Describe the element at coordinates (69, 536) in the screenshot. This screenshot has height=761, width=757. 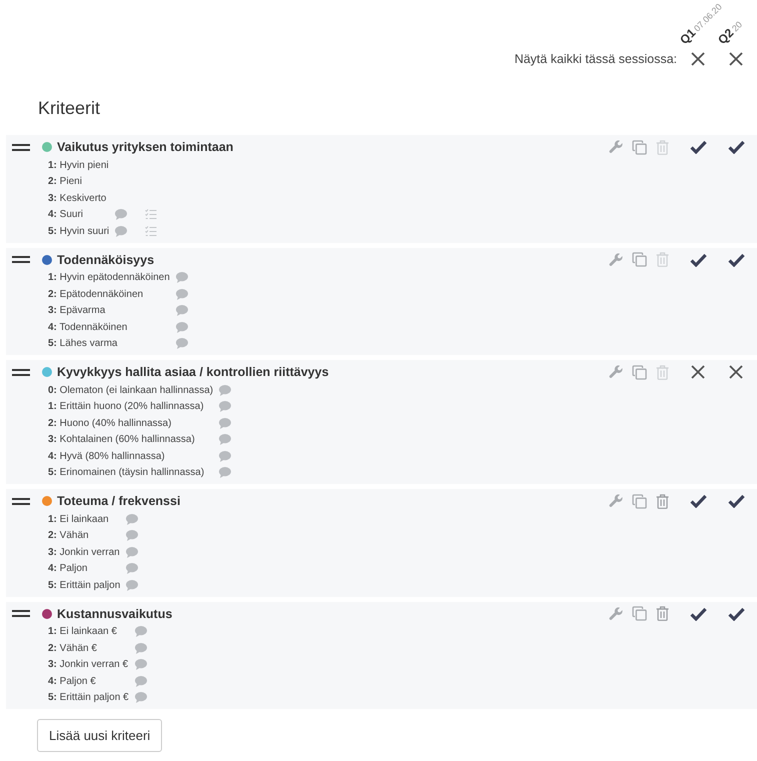
I see `level-label: 2: Vähän` at that location.